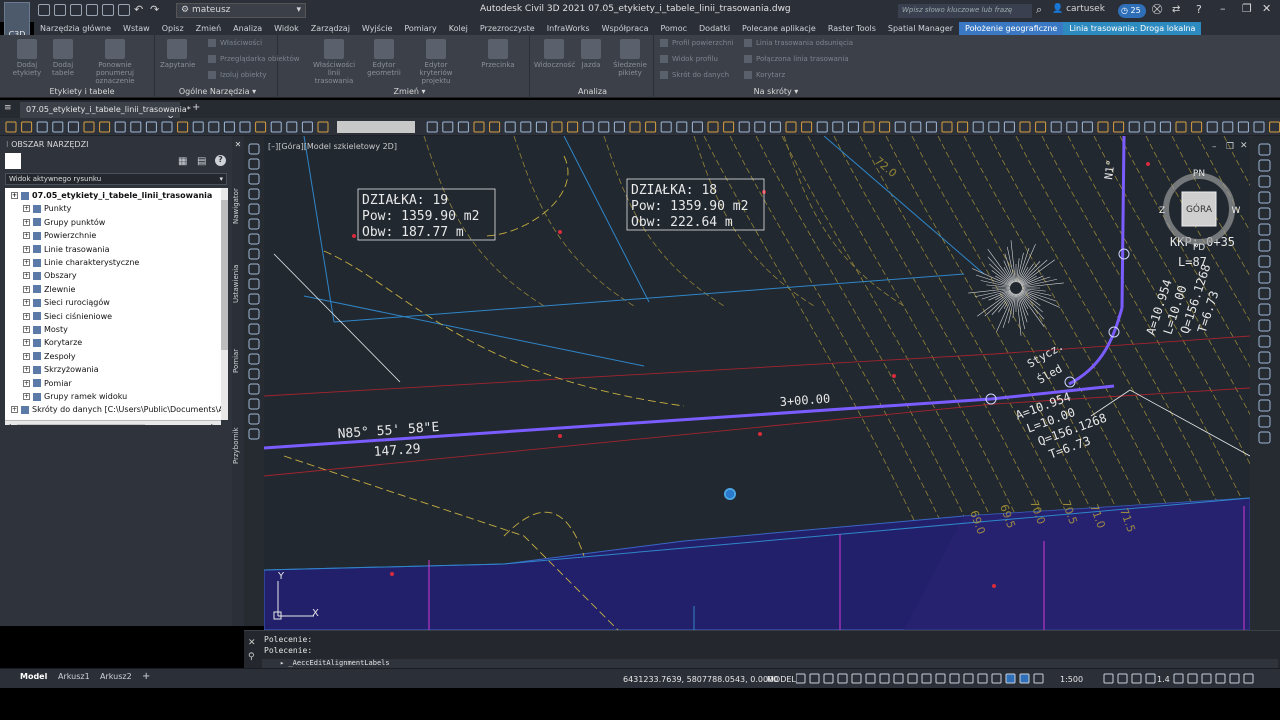  What do you see at coordinates (1132, 11) in the screenshot?
I see `notifications-button: ◷ 25` at bounding box center [1132, 11].